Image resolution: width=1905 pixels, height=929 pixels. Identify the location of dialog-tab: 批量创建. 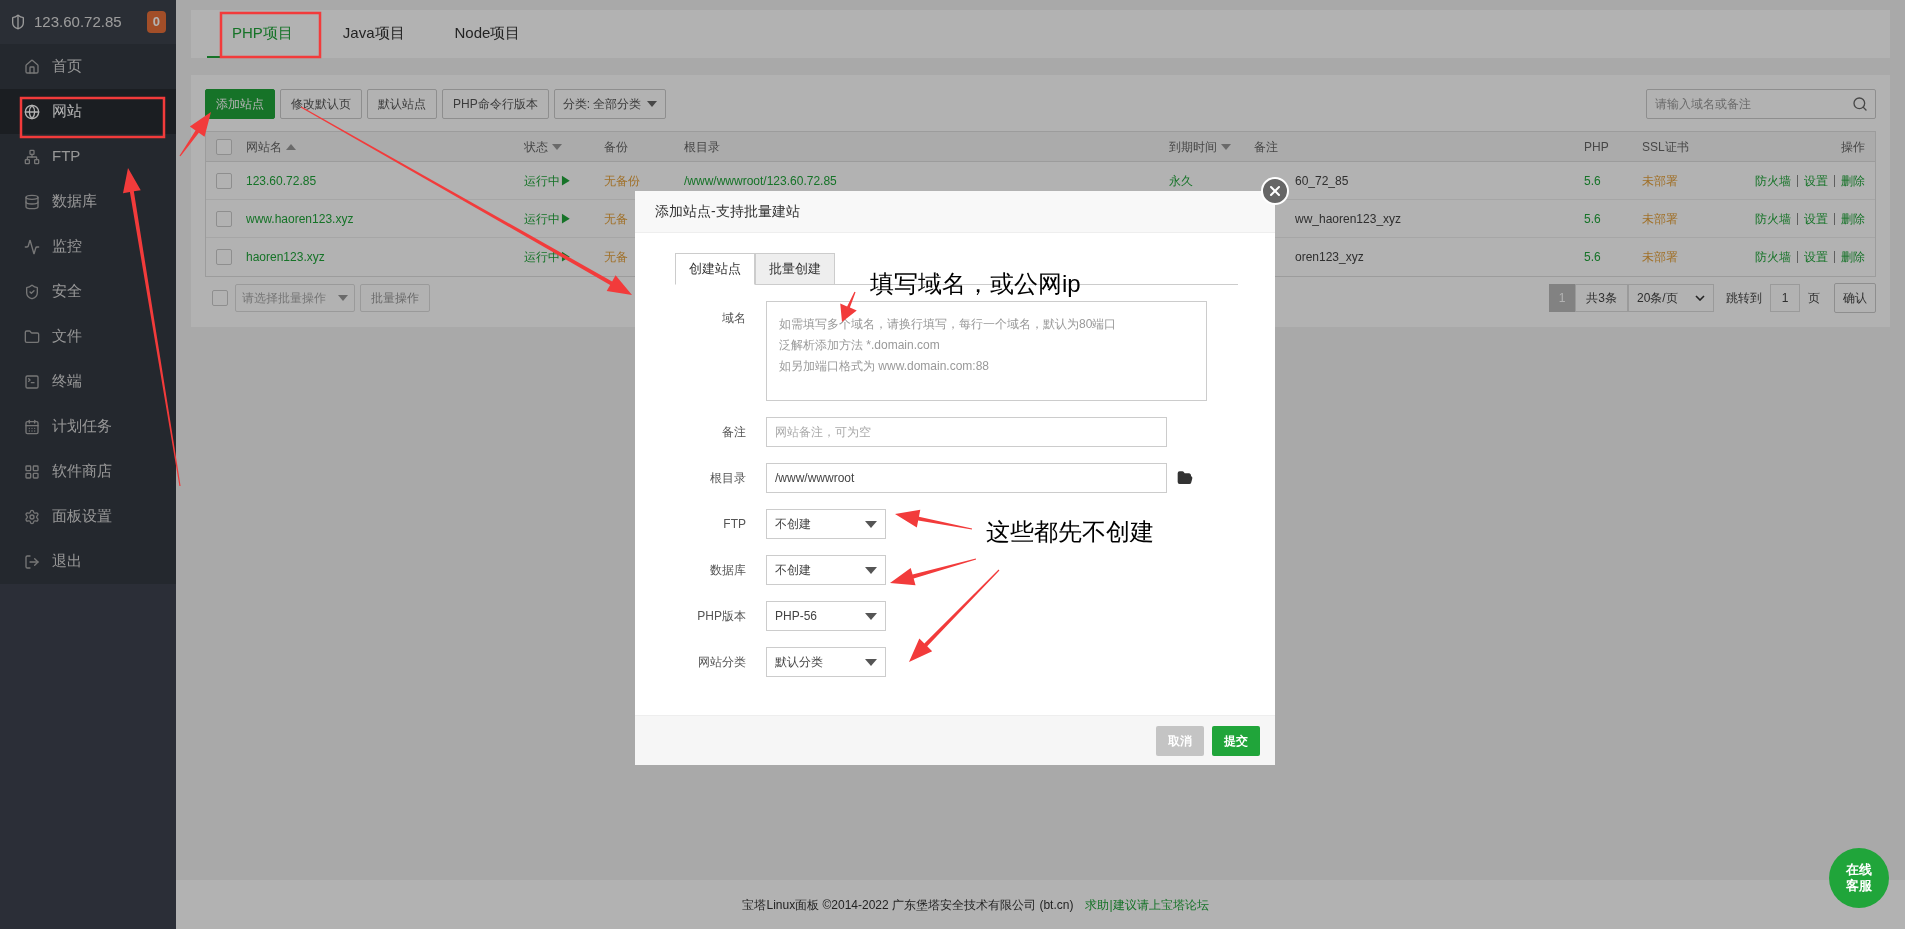
(795, 269).